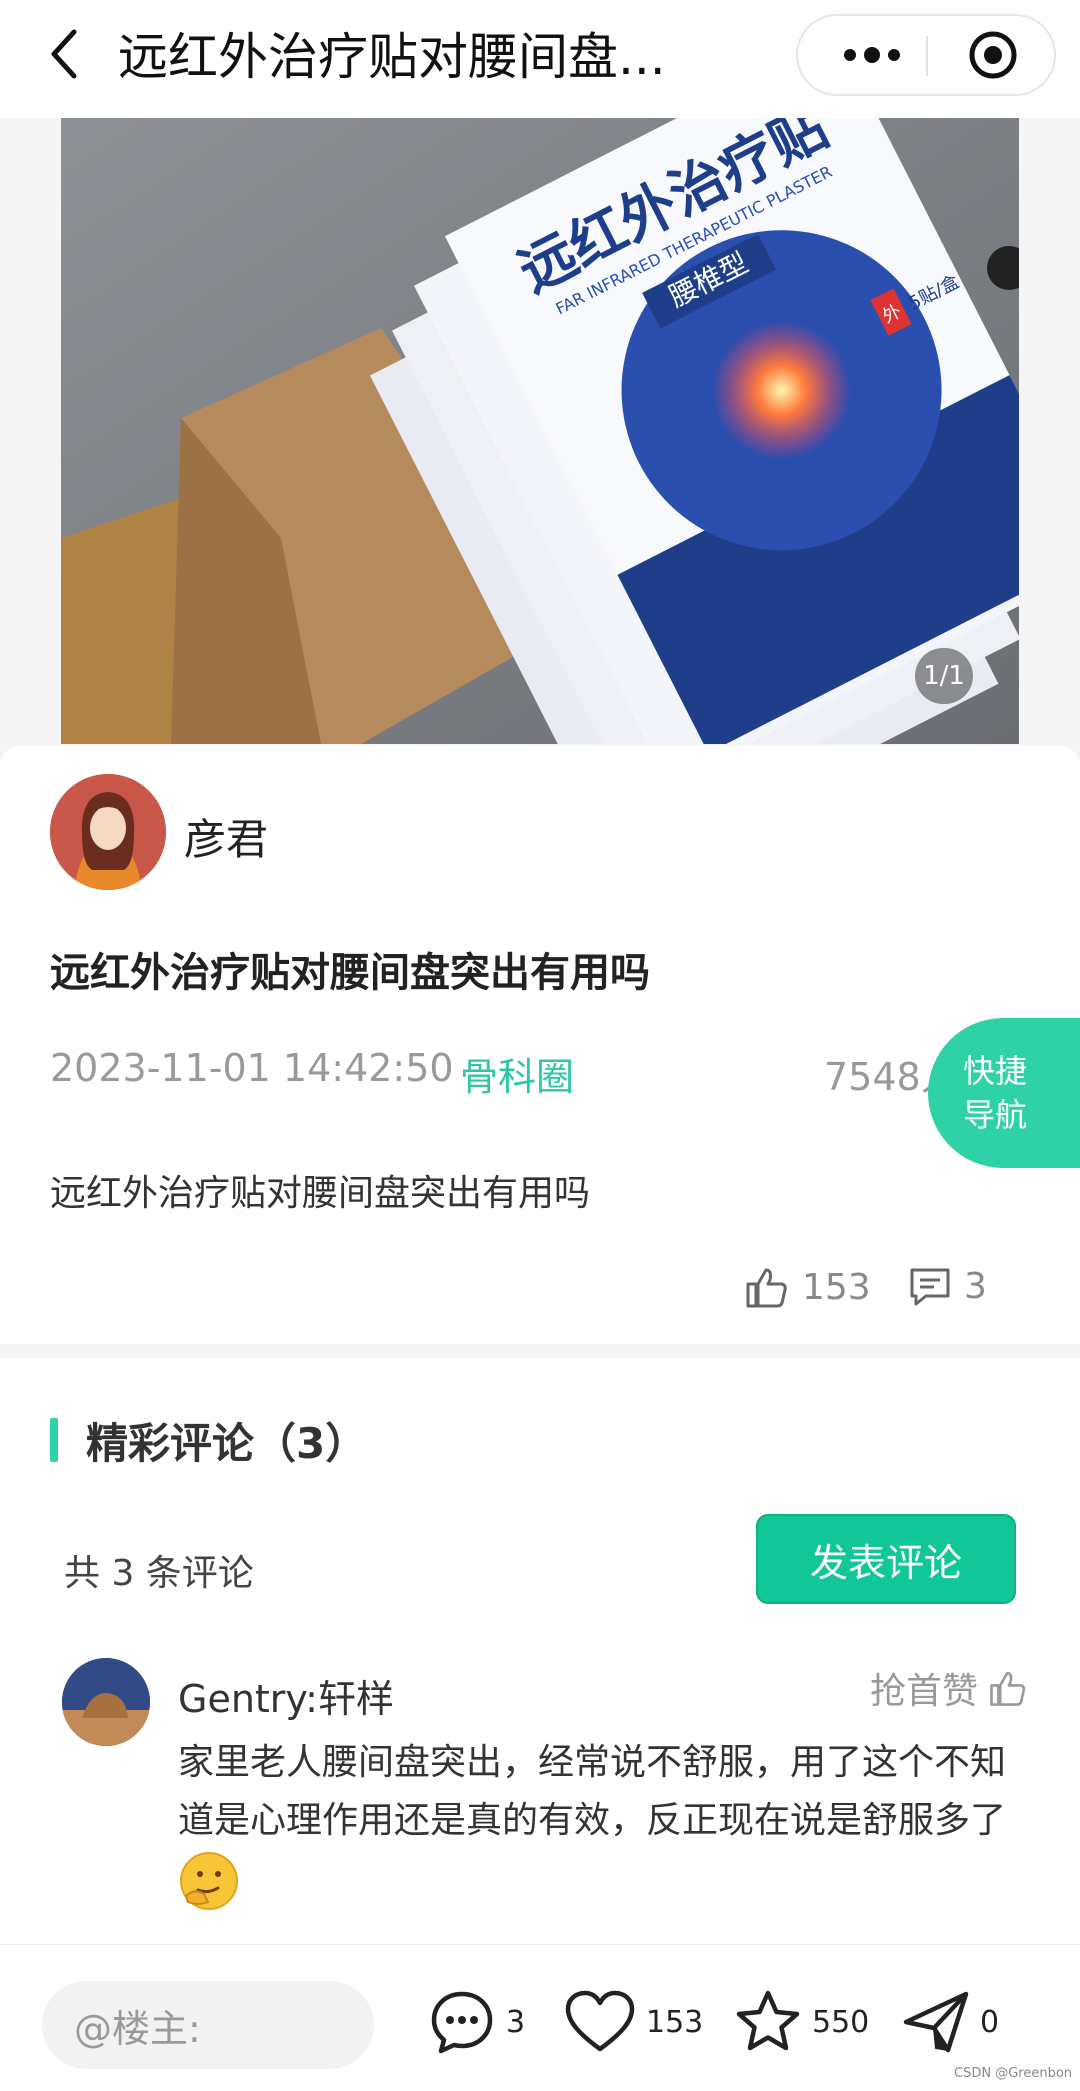 The image size is (1080, 2091). I want to click on reply-input: @楼主:, so click(208, 2025).